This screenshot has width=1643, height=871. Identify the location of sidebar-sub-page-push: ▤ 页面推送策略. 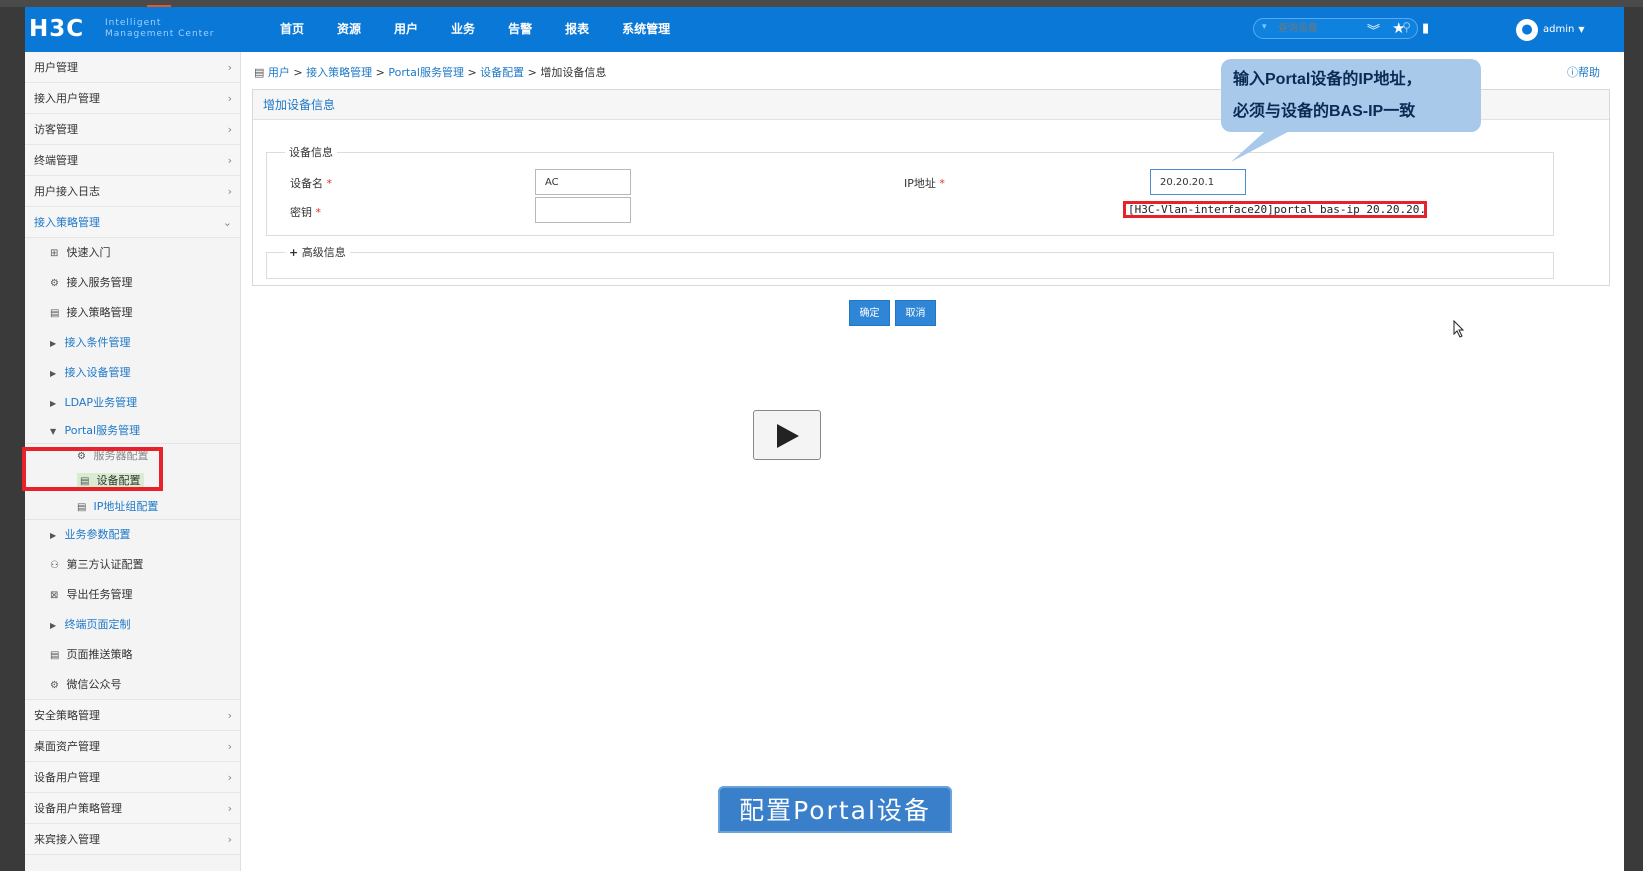
(132, 655).